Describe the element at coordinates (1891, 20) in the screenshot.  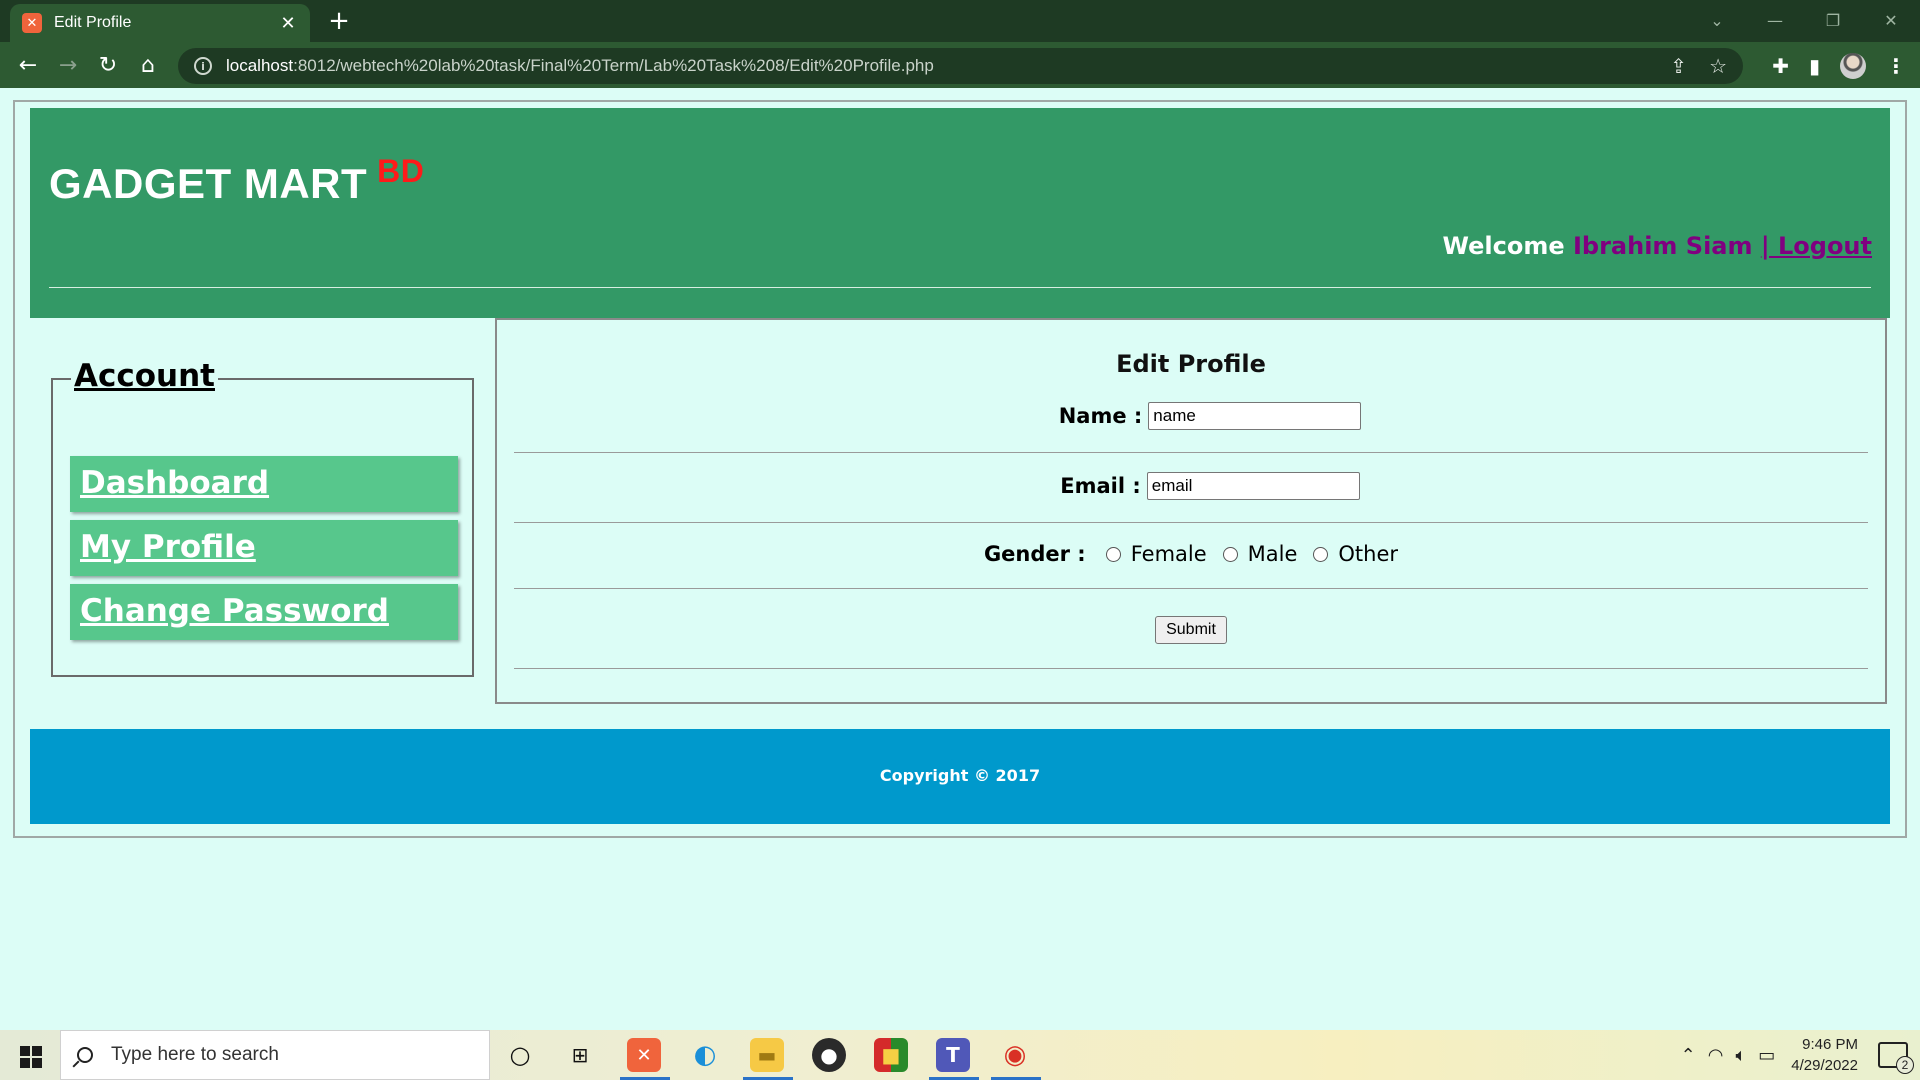
I see `close-window-button: ✕` at that location.